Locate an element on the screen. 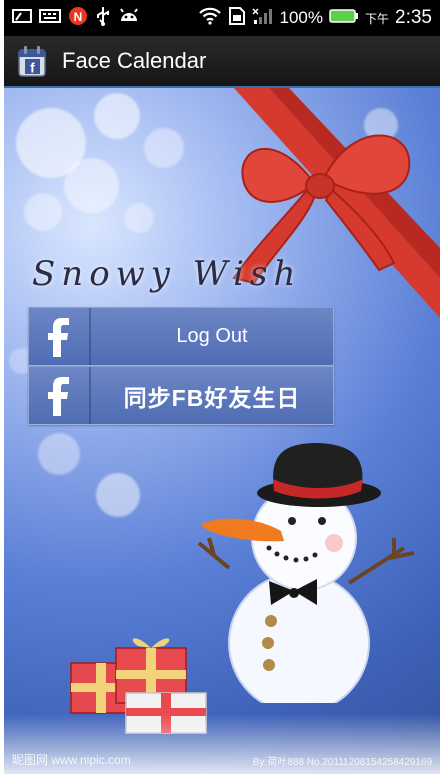 This screenshot has width=444, height=778. action-bar: f Face Calendar is located at coordinates (222, 62).